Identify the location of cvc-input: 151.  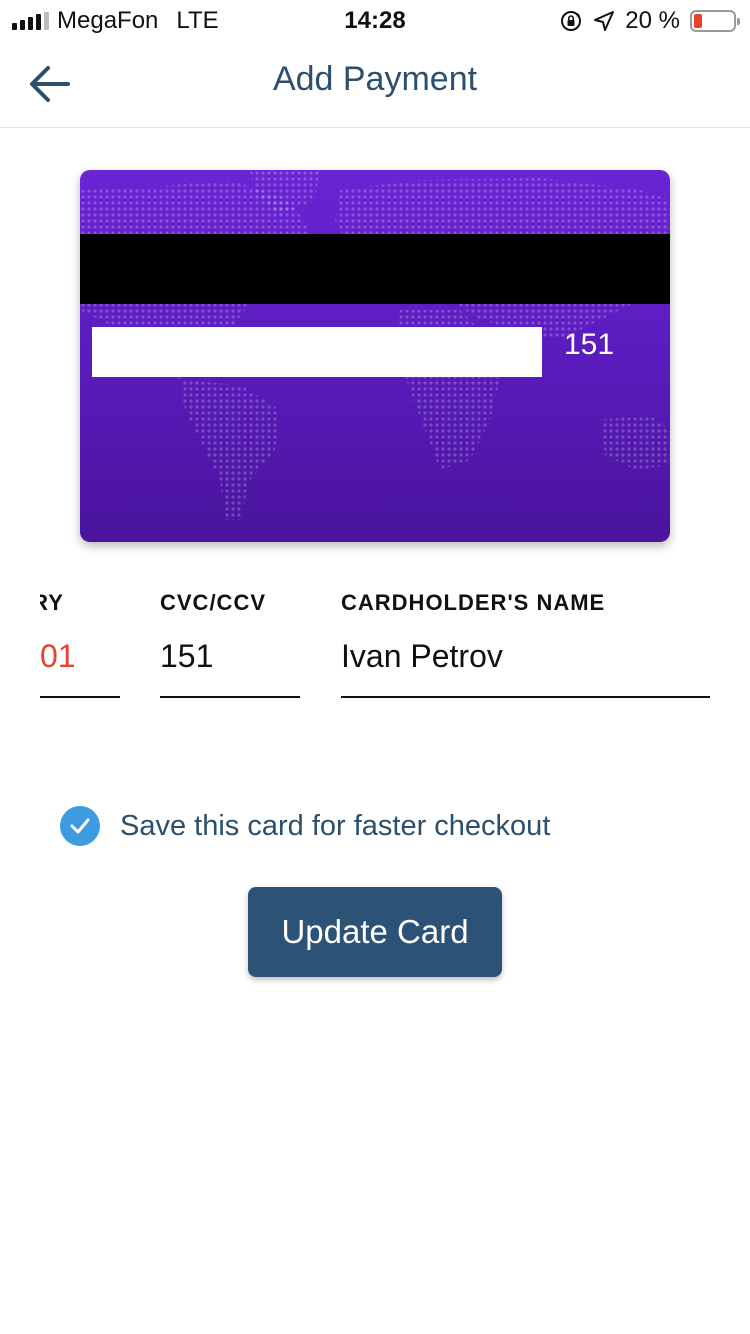
(186, 656).